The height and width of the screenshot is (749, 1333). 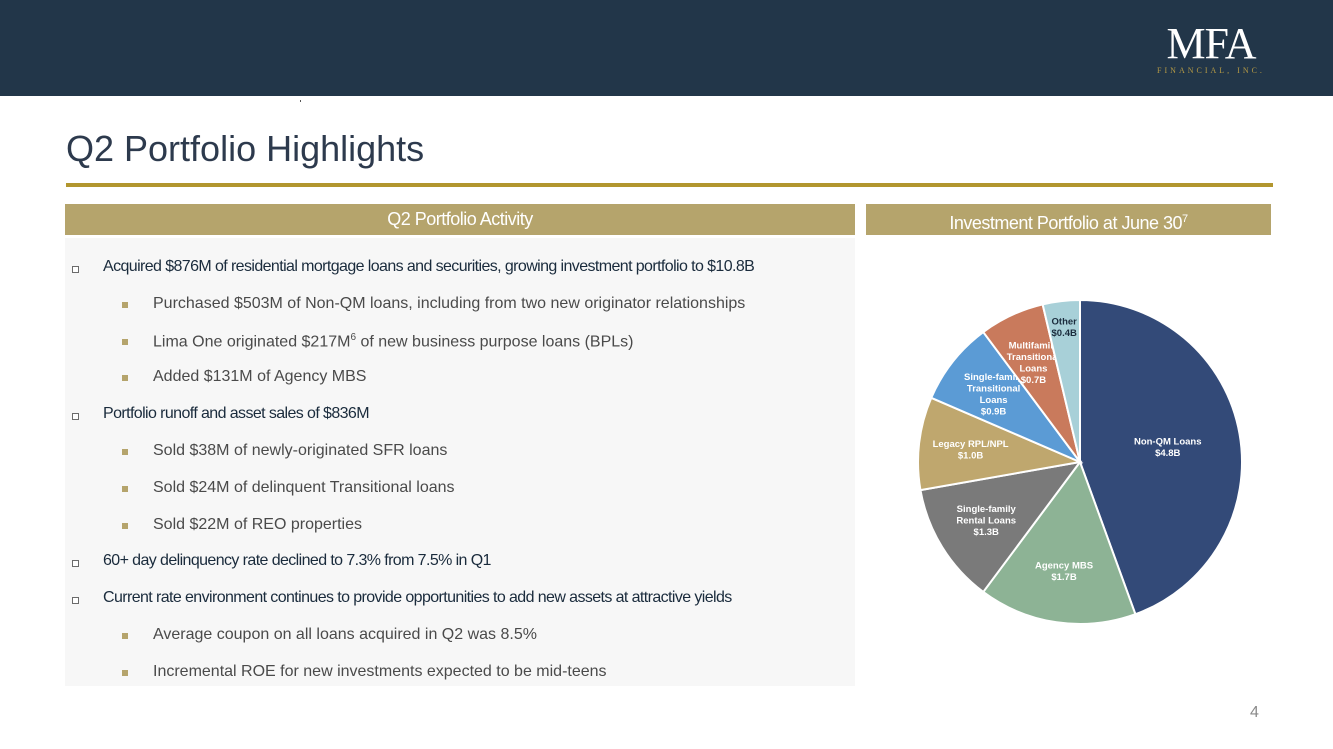 I want to click on pie-slice-label: $0.7B, so click(x=1033, y=380).